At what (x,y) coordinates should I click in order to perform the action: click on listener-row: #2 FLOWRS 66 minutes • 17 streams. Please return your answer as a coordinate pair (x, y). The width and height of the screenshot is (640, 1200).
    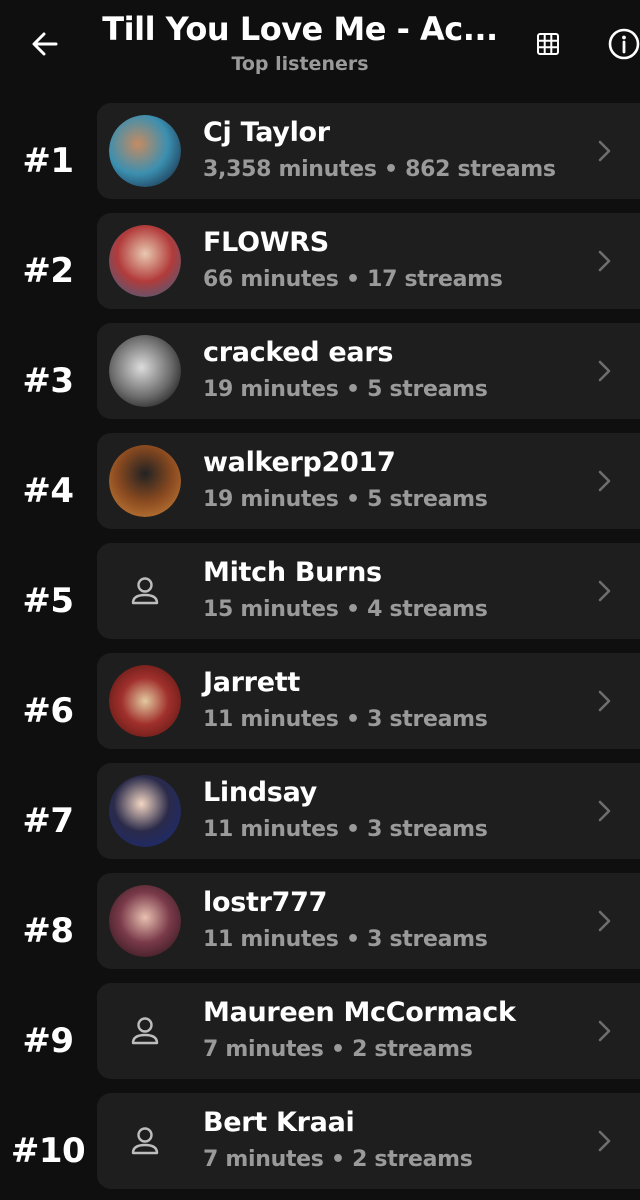
    Looking at the image, I should click on (320, 262).